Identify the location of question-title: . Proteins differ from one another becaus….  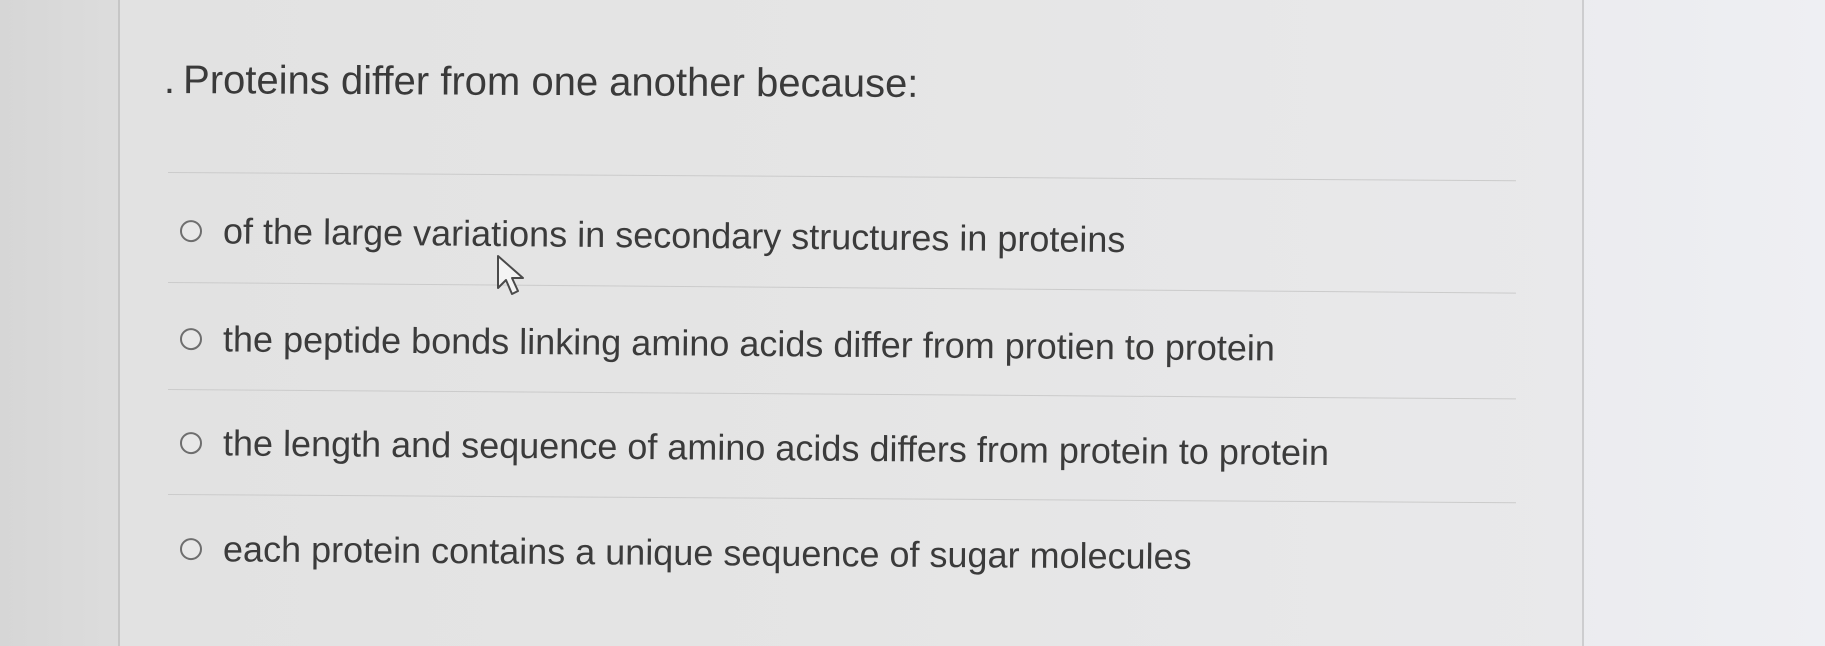
(541, 82).